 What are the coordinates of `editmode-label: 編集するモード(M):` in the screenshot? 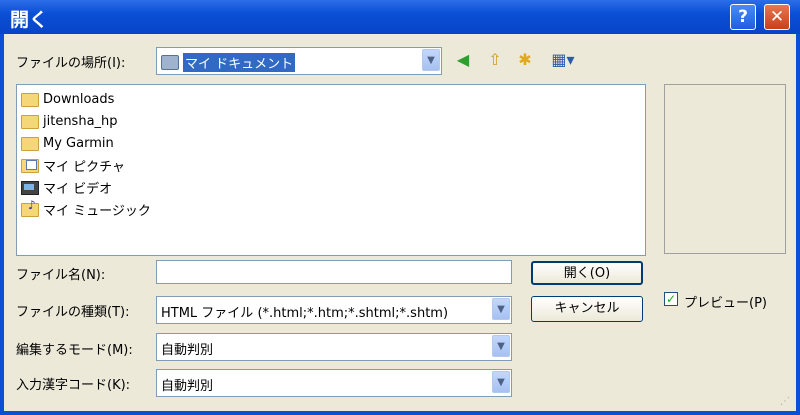 It's located at (74, 350).